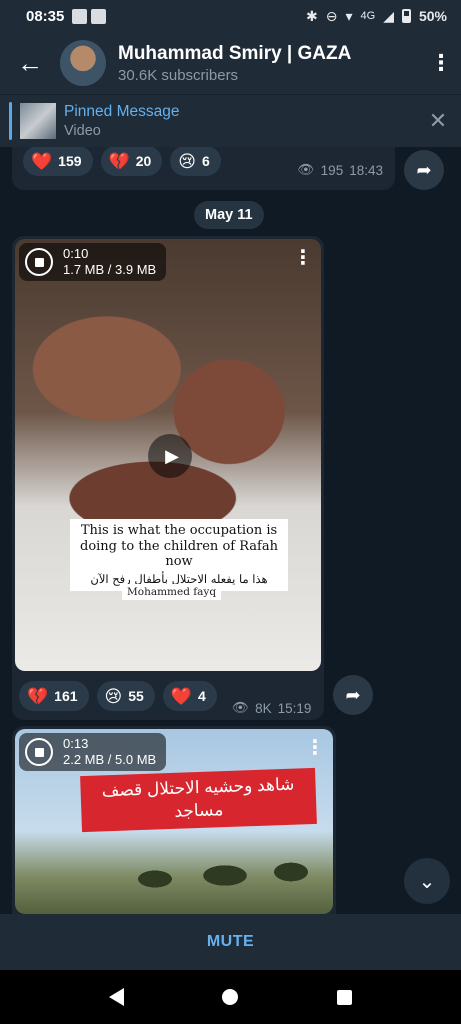 This screenshot has height=1024, width=461. I want to click on back-button: ←, so click(30, 63).